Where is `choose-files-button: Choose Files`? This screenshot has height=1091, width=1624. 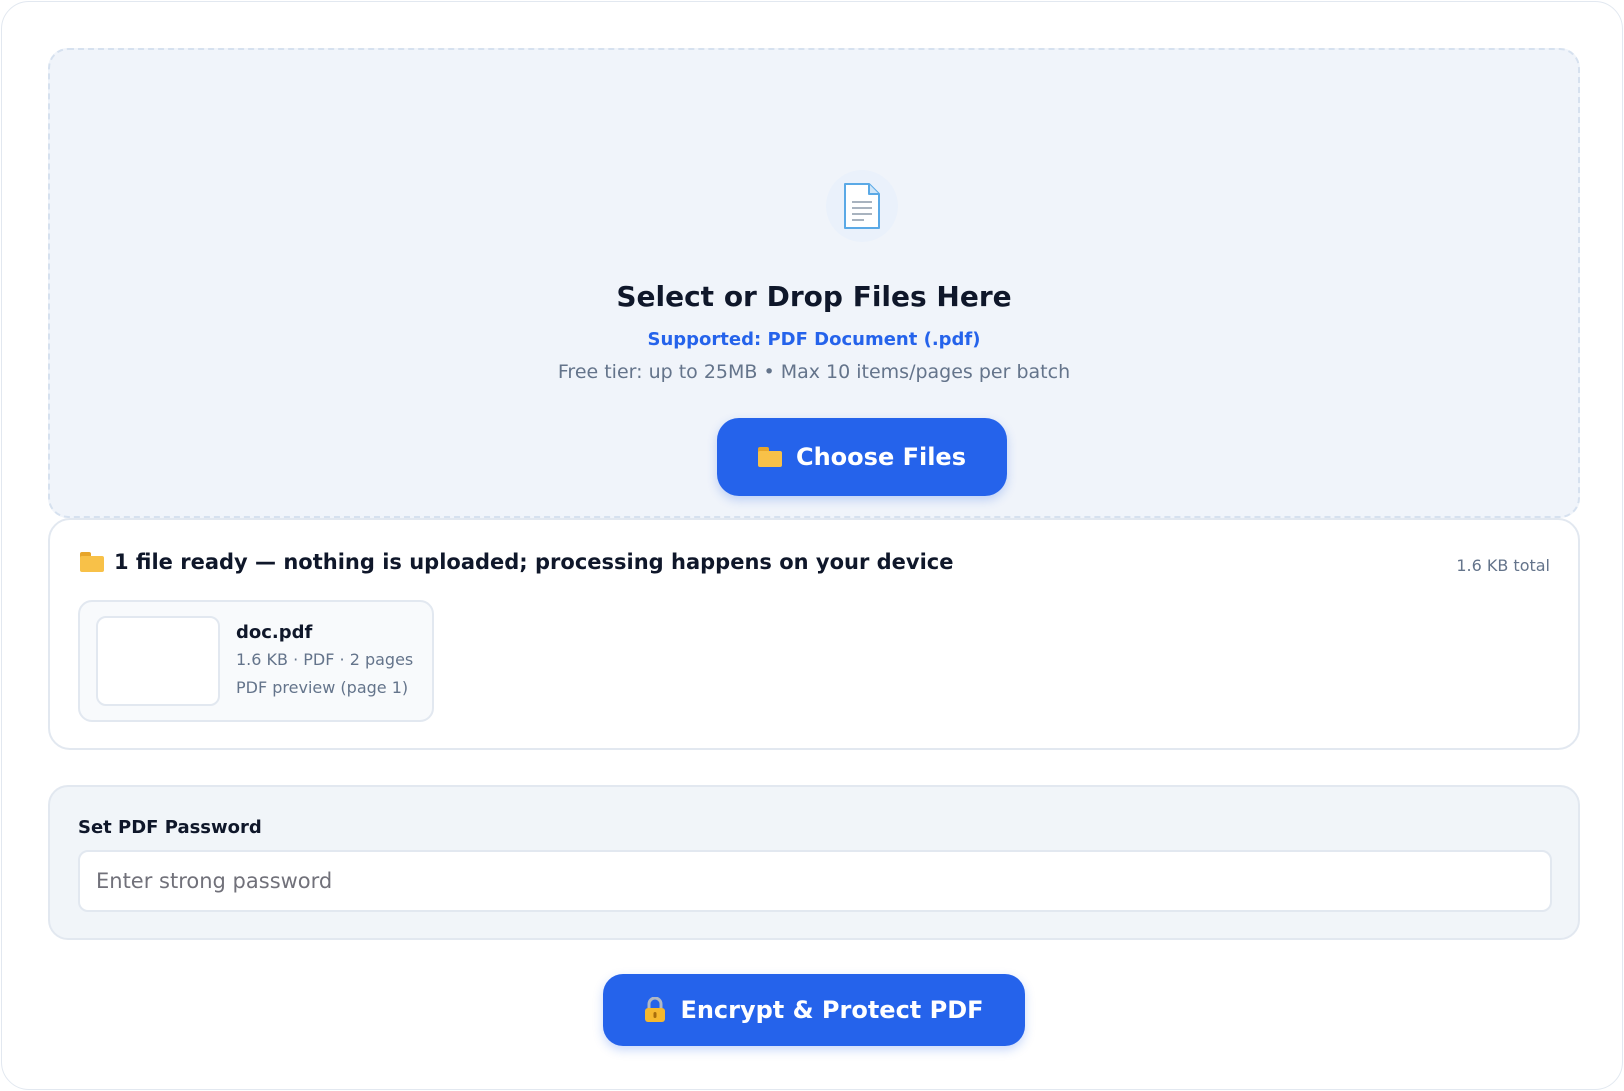 choose-files-button: Choose Files is located at coordinates (862, 457).